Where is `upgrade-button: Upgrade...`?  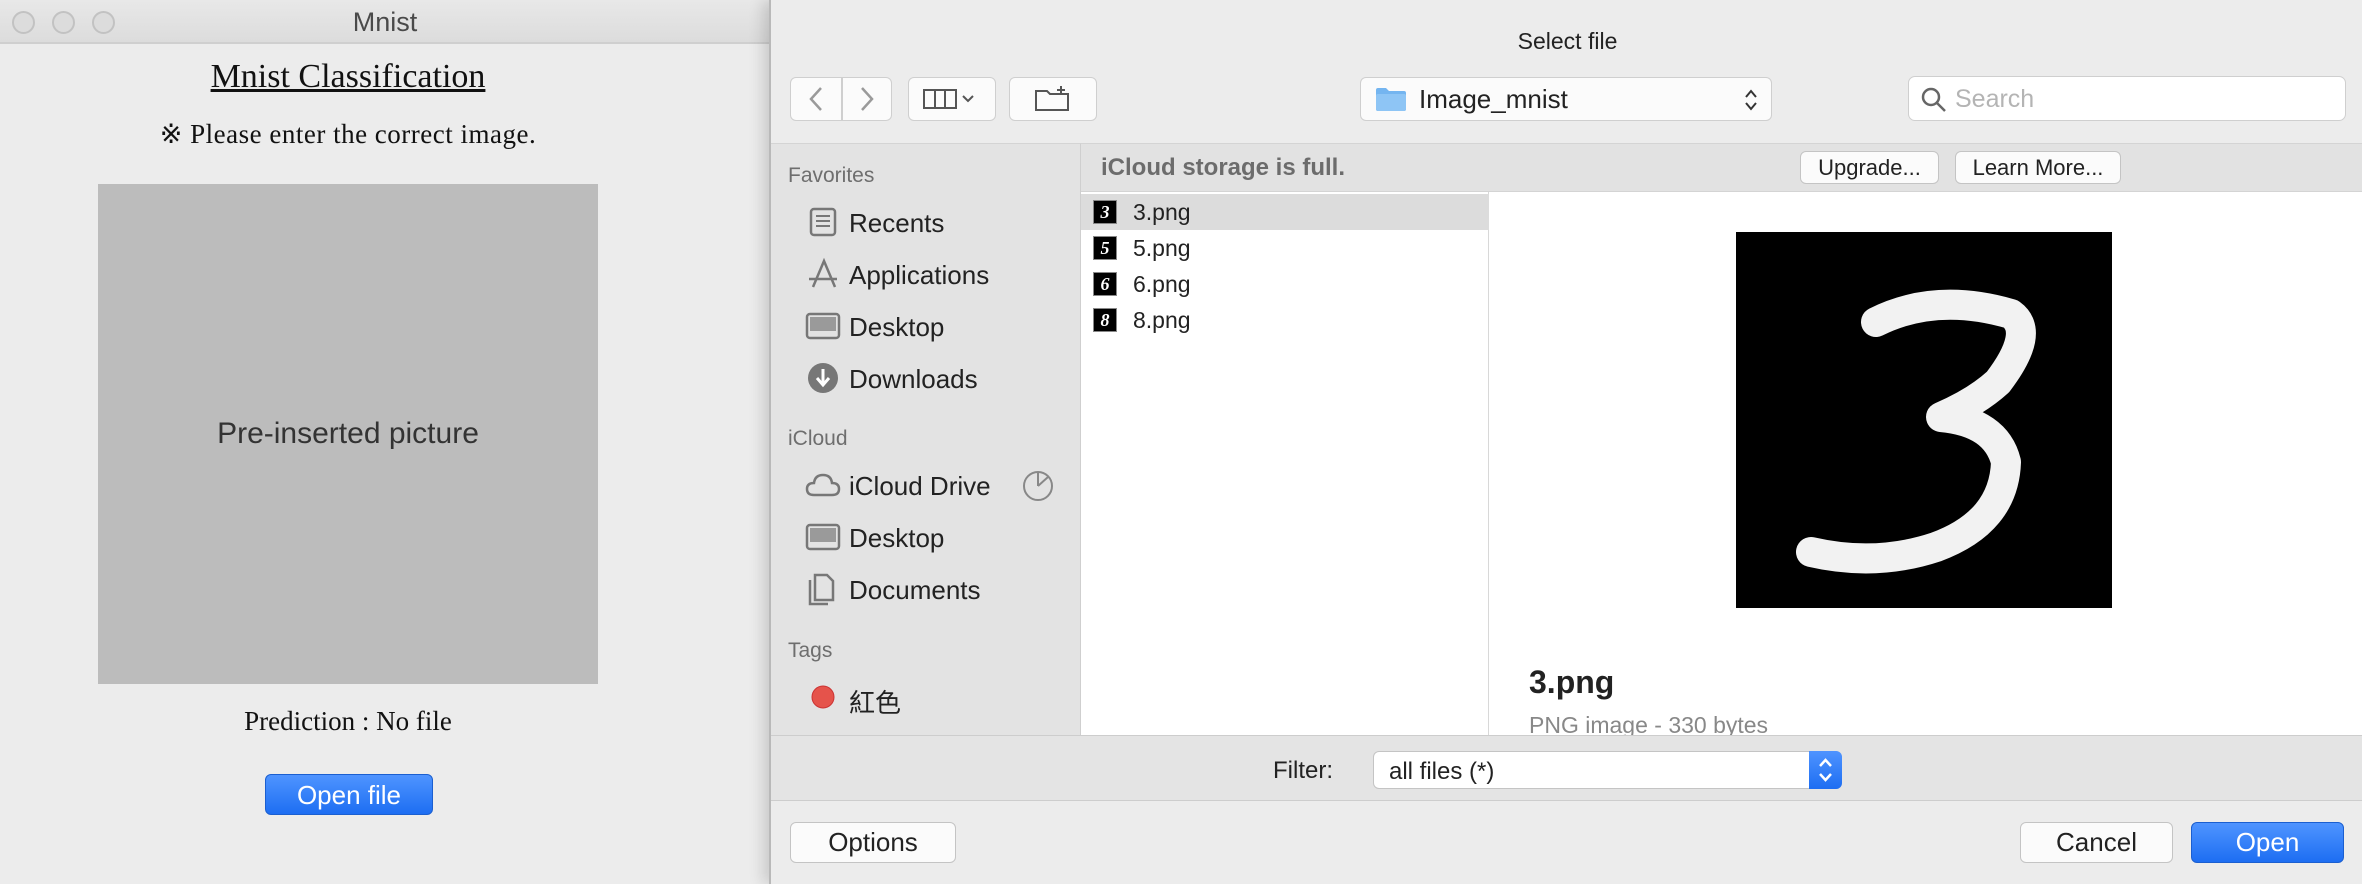
upgrade-button: Upgrade... is located at coordinates (1869, 167).